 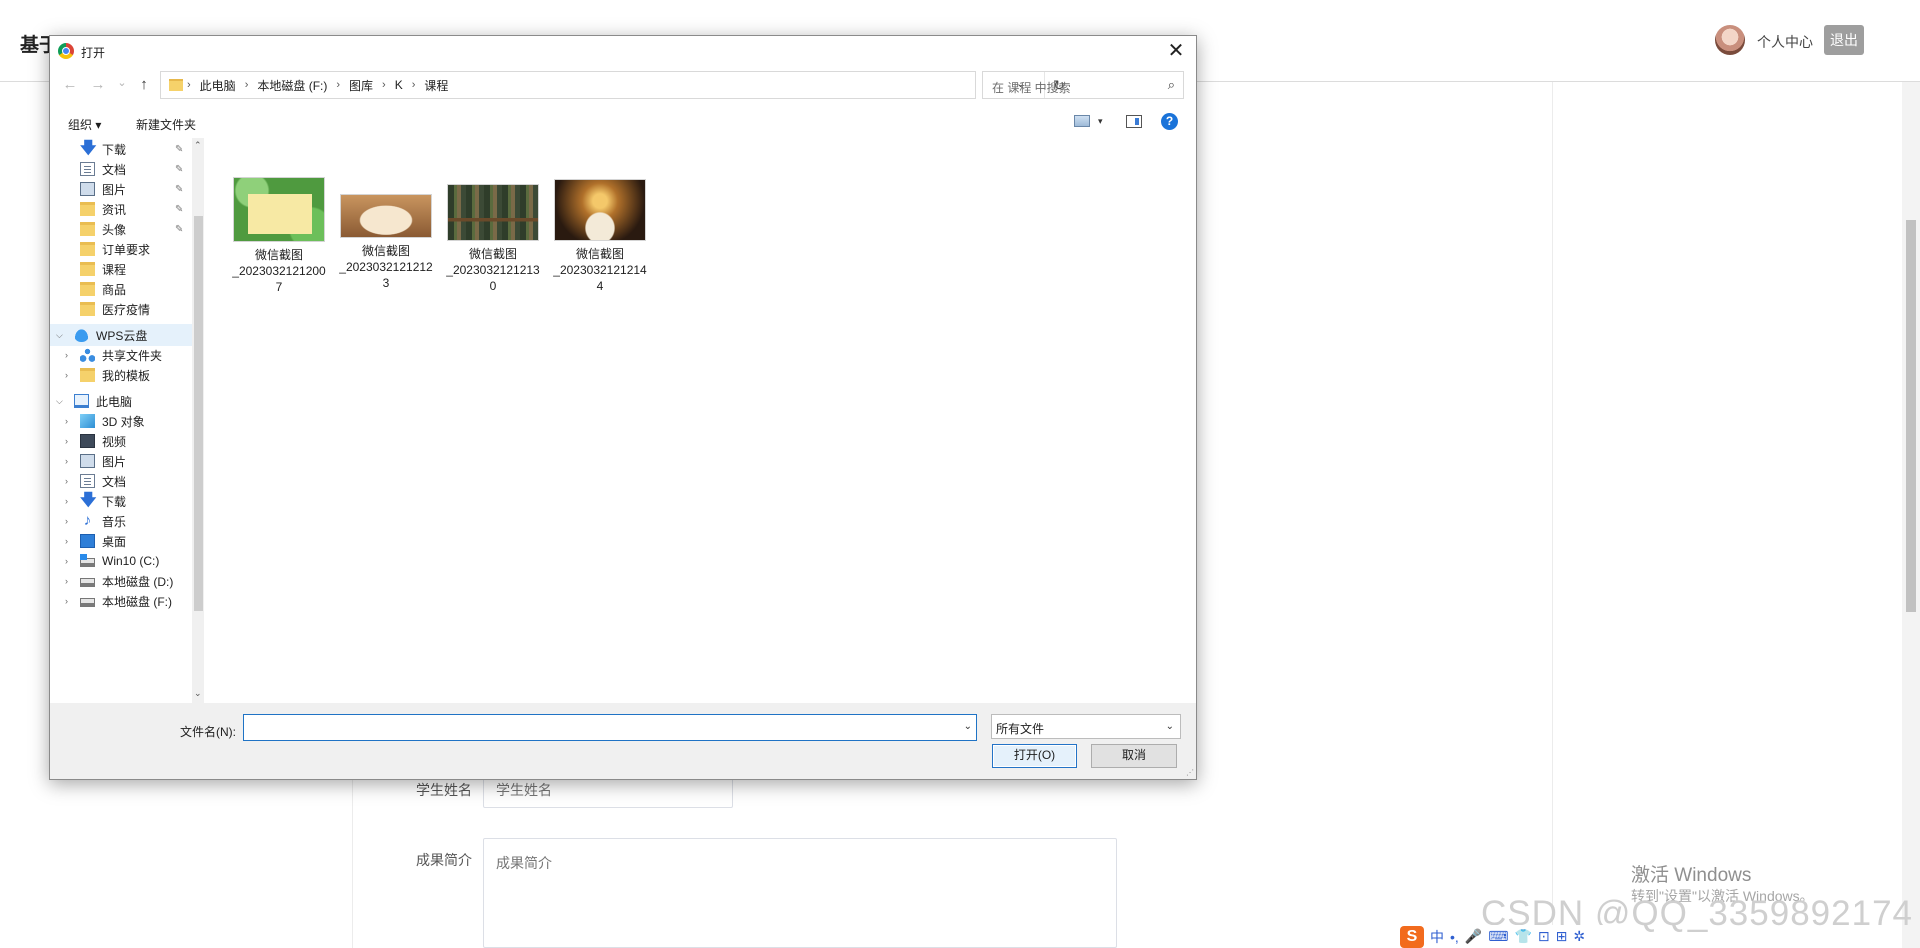 I want to click on nav-item-music: › ♪ 音乐, so click(x=127, y=521).